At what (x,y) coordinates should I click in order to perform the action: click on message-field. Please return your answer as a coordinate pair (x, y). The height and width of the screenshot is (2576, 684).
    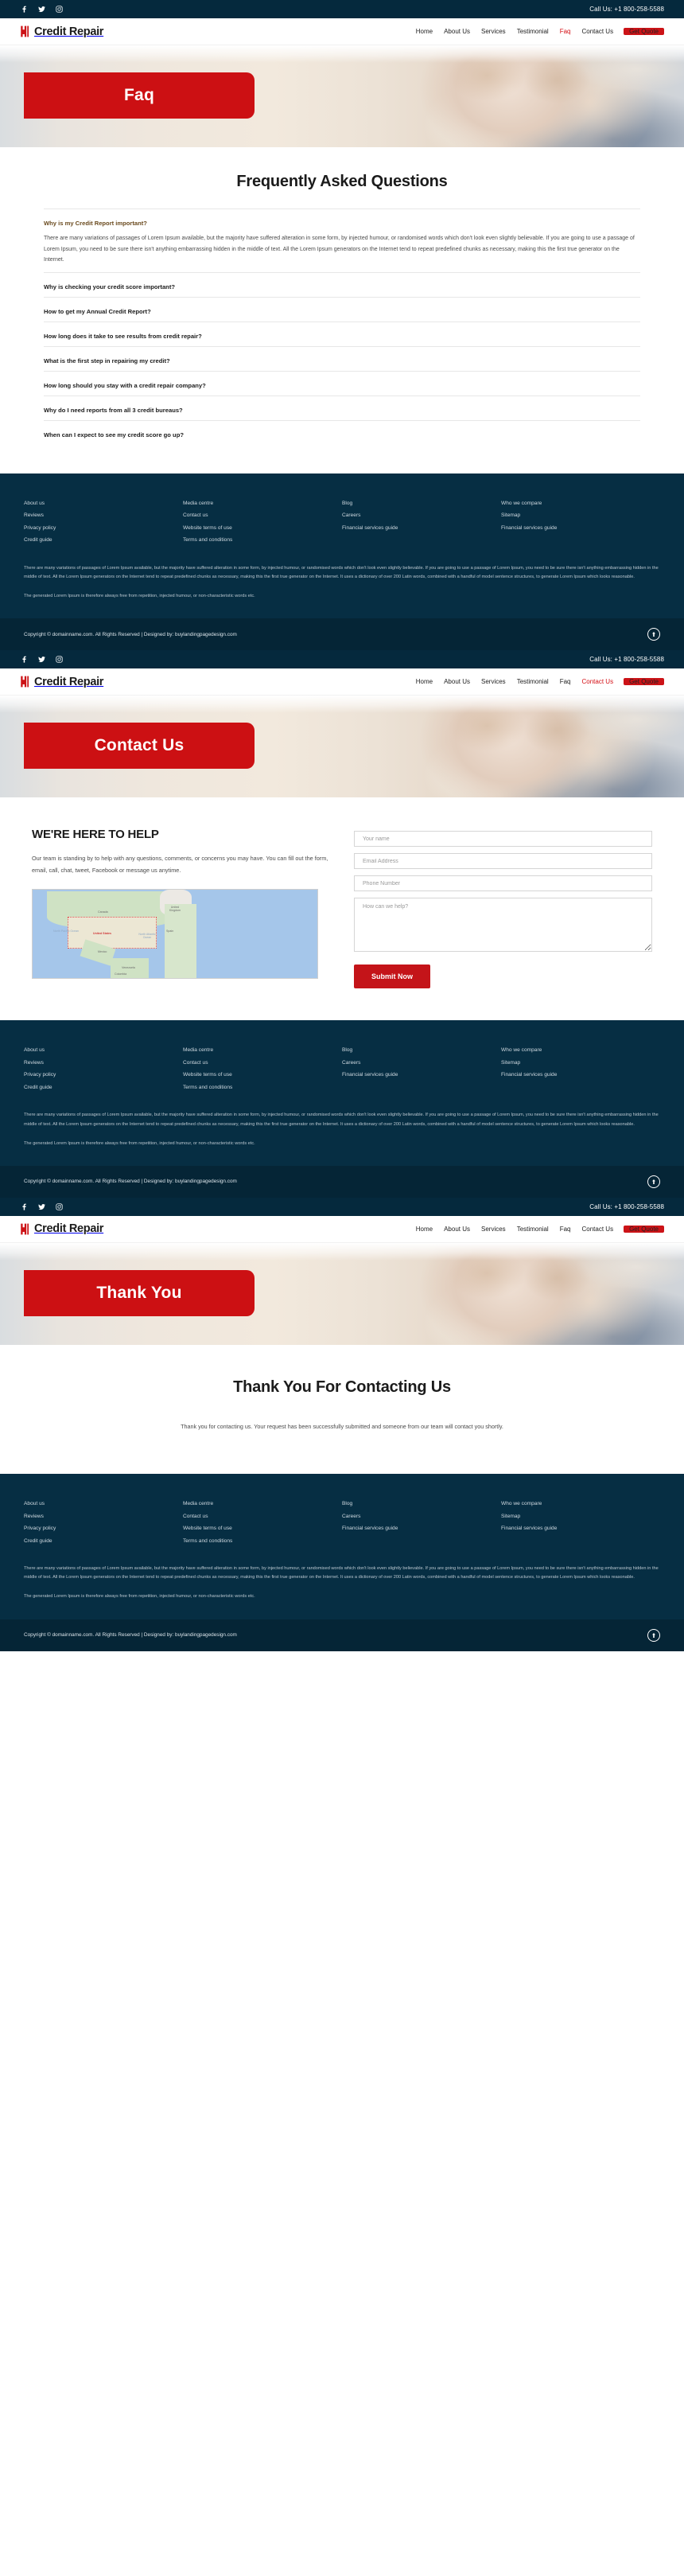
    Looking at the image, I should click on (503, 925).